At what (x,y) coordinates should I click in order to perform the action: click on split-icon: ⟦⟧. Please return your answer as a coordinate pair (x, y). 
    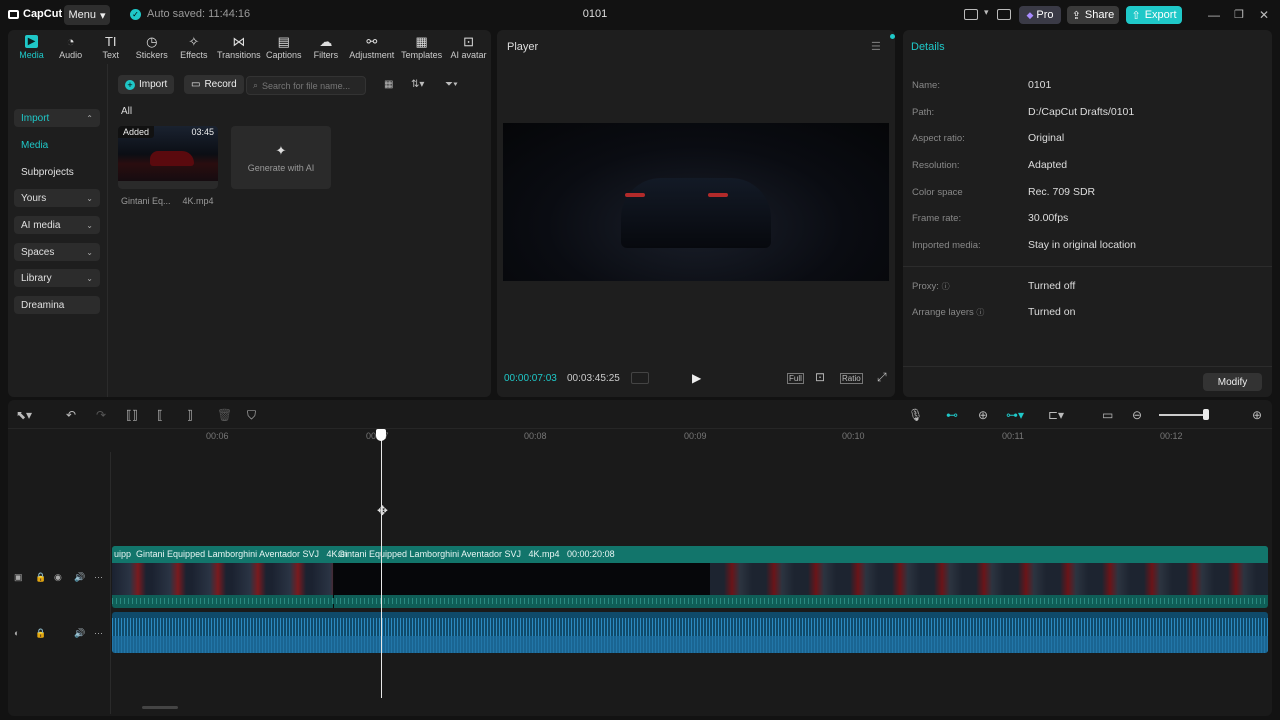
    Looking at the image, I should click on (132, 415).